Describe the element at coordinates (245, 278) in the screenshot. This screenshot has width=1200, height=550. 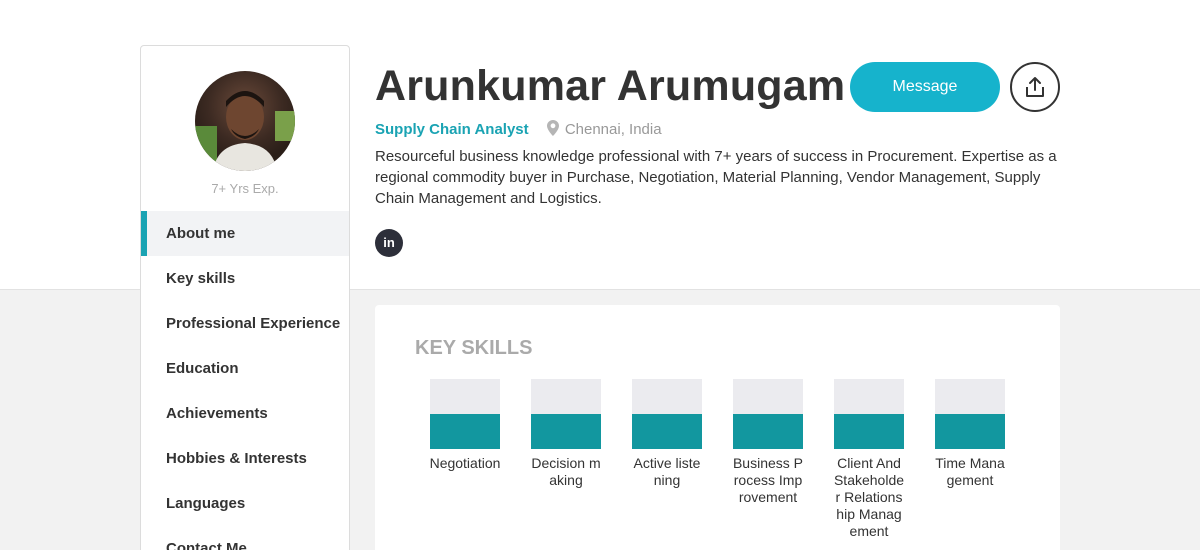
I see `sidebar-item-key-skills: Key skills` at that location.